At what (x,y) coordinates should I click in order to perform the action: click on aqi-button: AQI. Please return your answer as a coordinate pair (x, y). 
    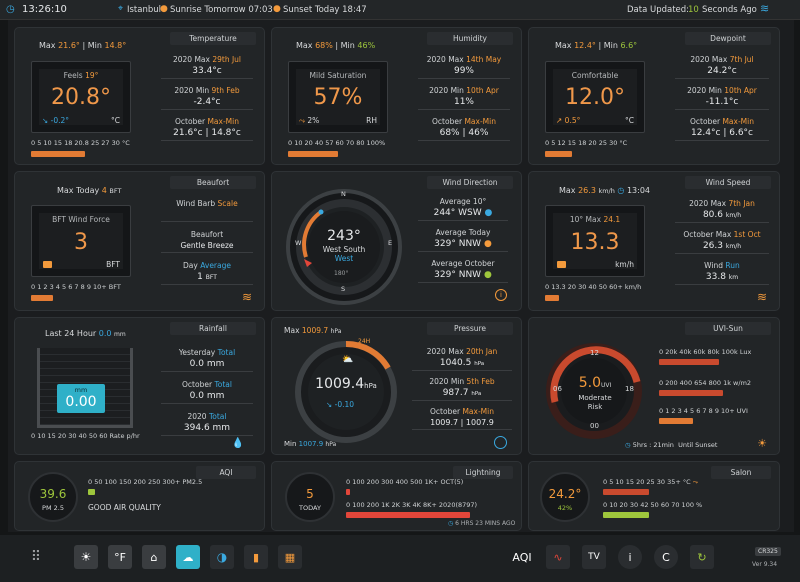
    Looking at the image, I should click on (522, 557).